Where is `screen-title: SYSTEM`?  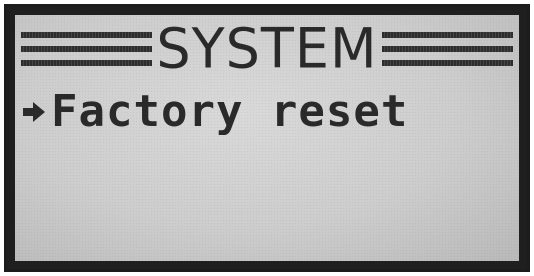 screen-title: SYSTEM is located at coordinates (267, 48).